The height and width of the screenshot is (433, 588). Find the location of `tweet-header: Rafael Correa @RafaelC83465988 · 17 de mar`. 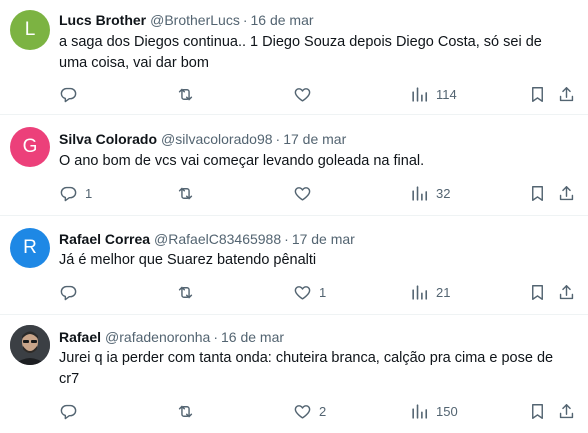

tweet-header: Rafael Correa @RafaelC83465988 · 17 de mar is located at coordinates (207, 239).